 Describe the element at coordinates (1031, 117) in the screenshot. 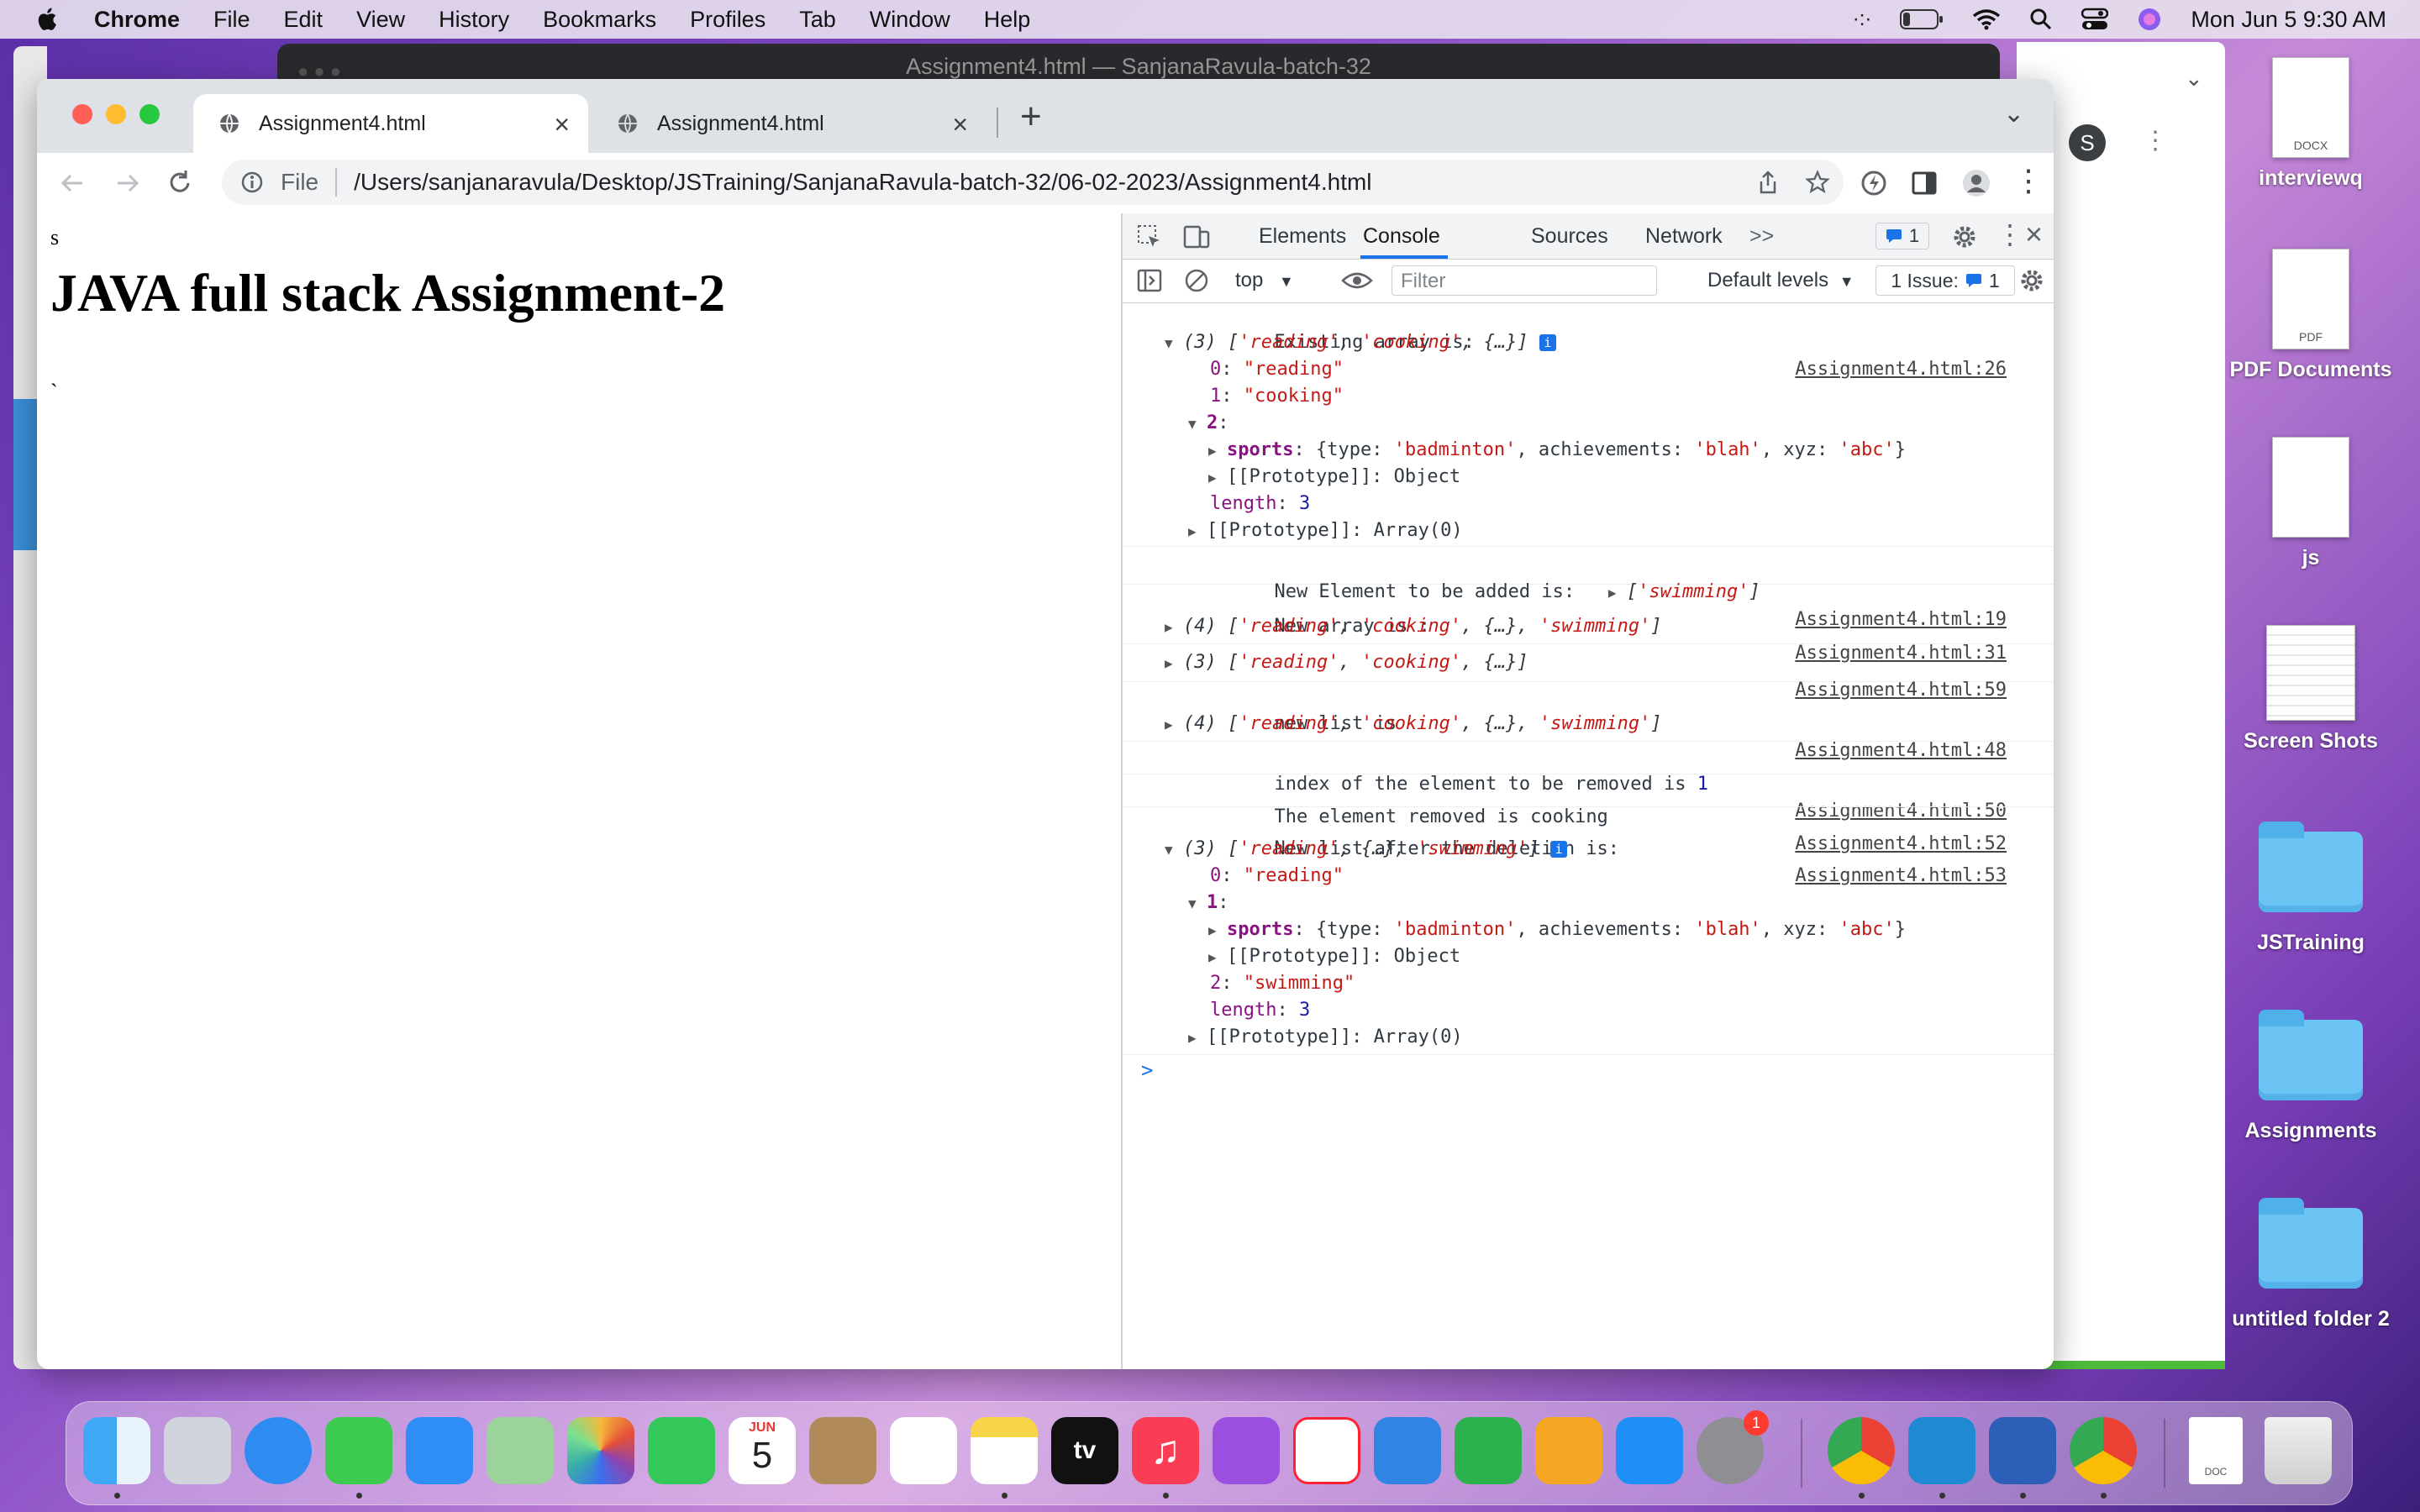

I see `new-tab-button: +` at that location.